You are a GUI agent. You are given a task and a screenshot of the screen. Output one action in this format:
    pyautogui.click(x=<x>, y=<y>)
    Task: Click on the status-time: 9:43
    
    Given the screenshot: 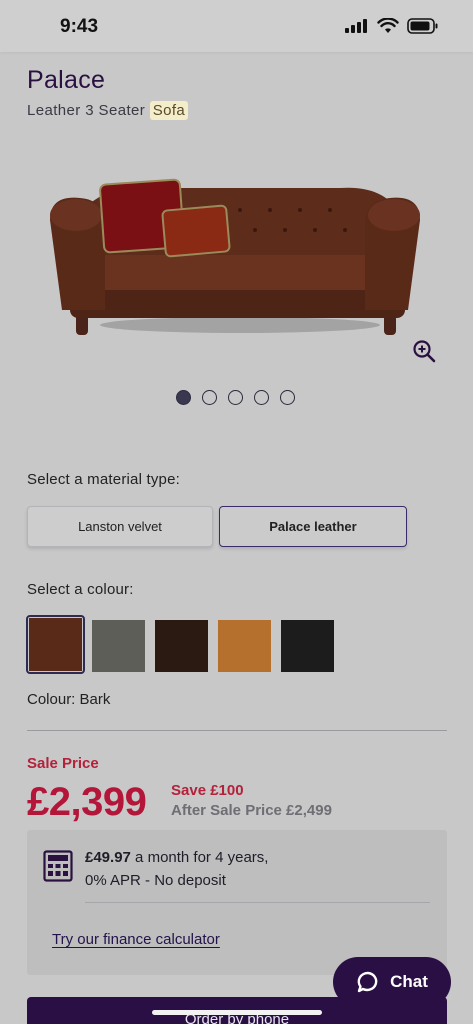 What is the action you would take?
    pyautogui.click(x=79, y=26)
    